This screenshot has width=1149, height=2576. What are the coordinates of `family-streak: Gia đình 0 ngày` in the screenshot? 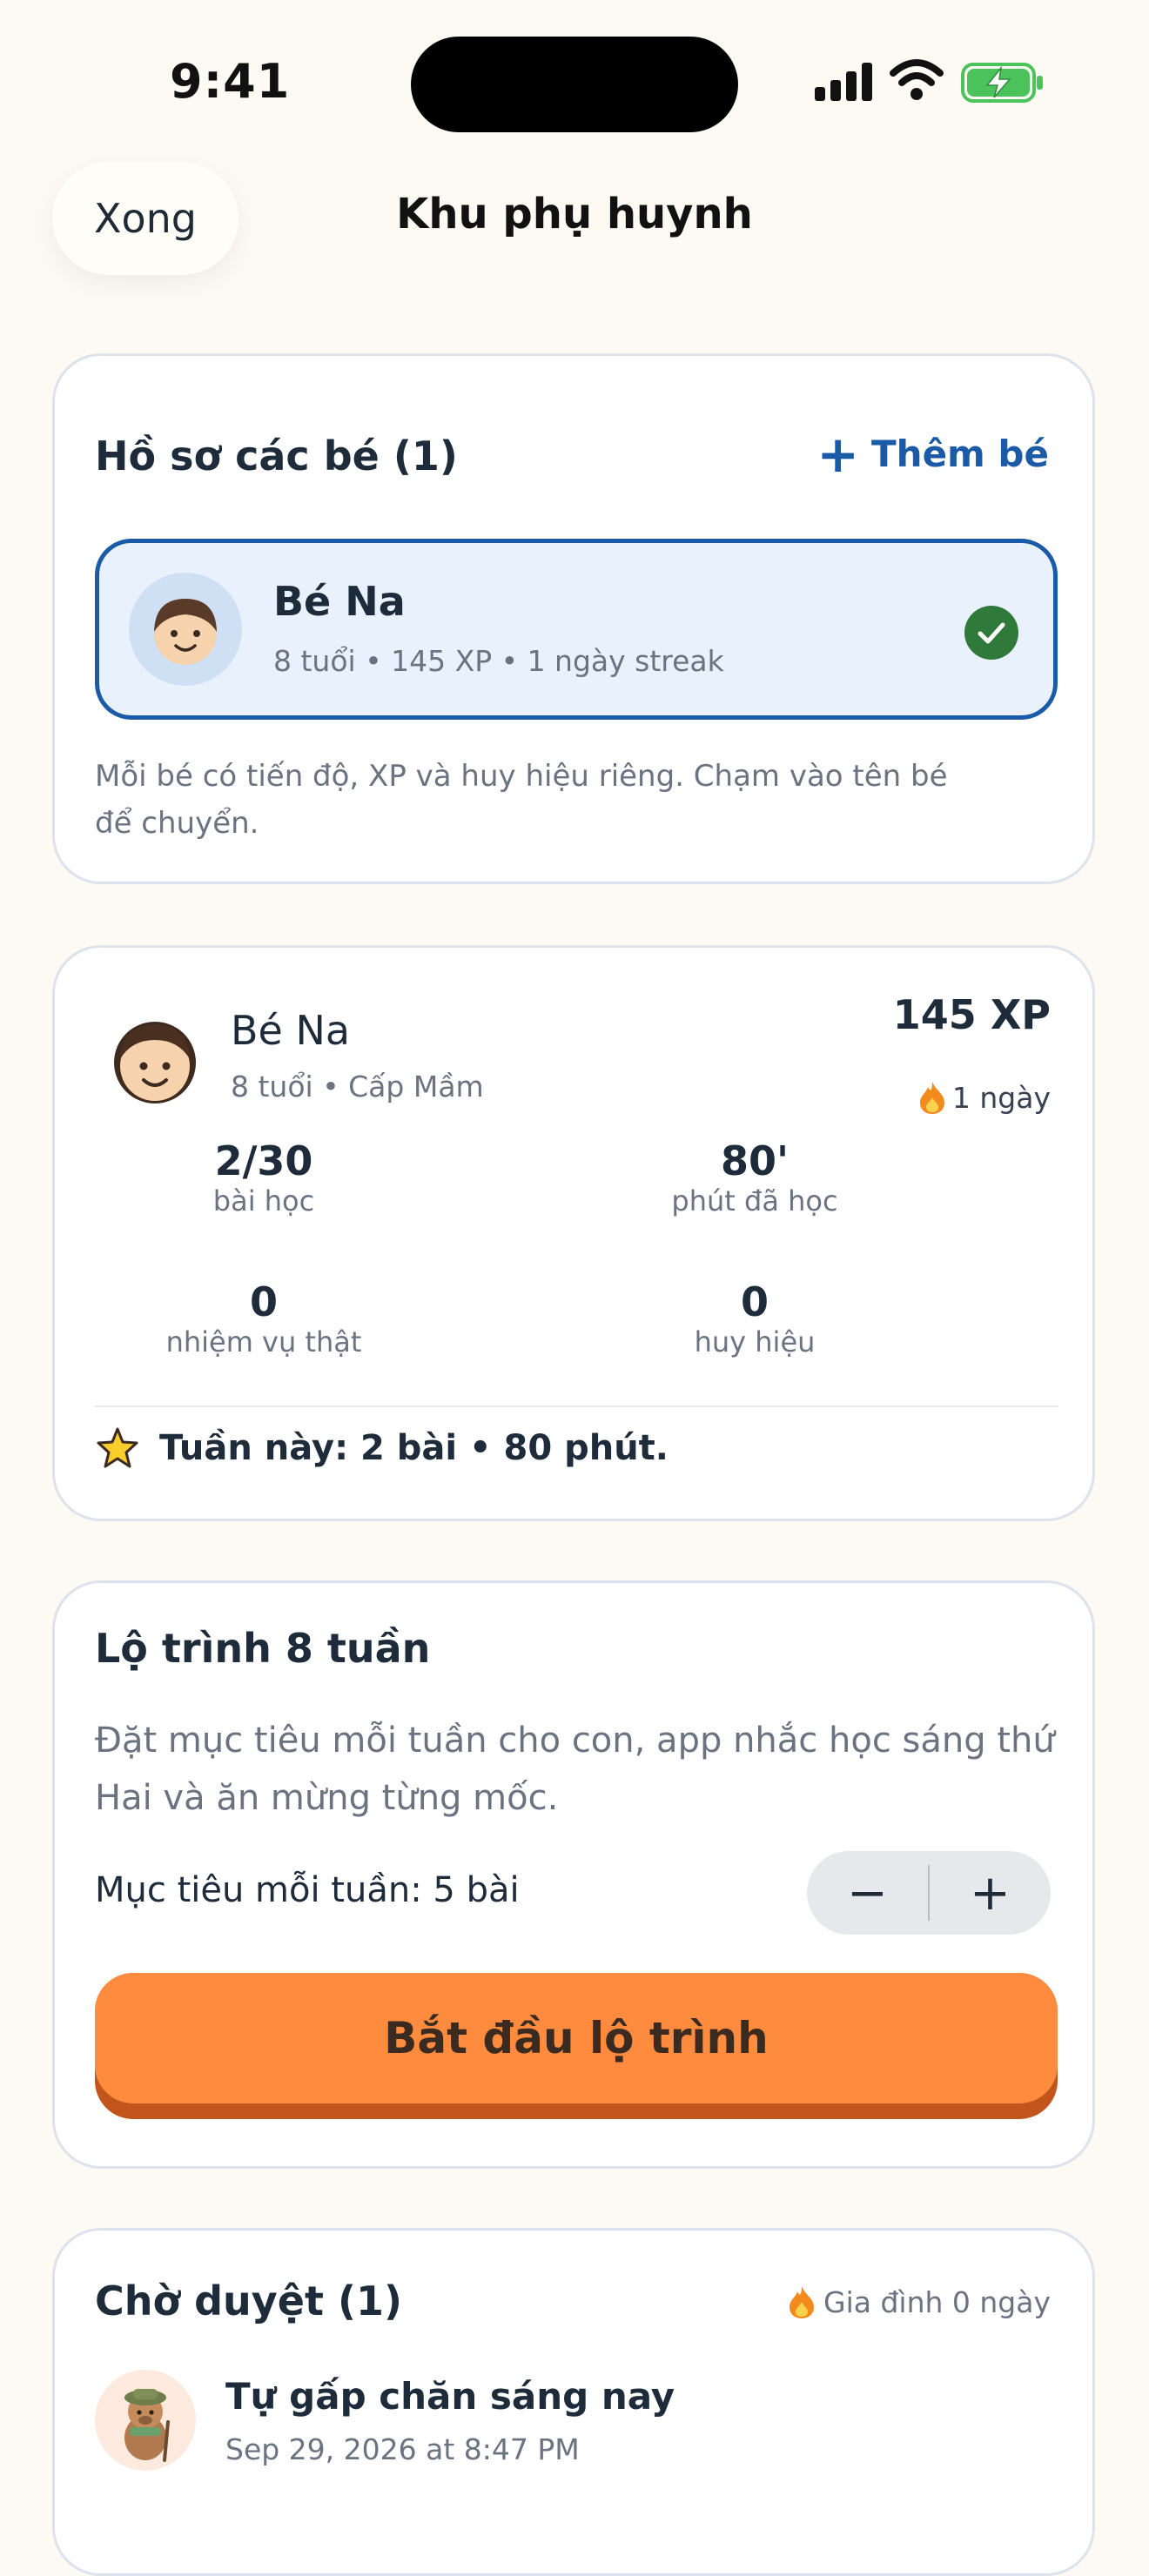 It's located at (919, 2301).